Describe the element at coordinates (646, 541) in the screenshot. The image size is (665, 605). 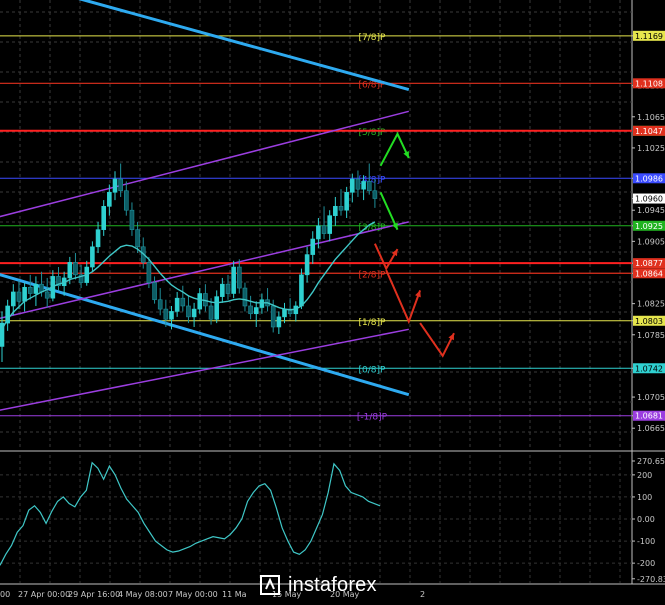
I see `osc-tick-label: -100` at that location.